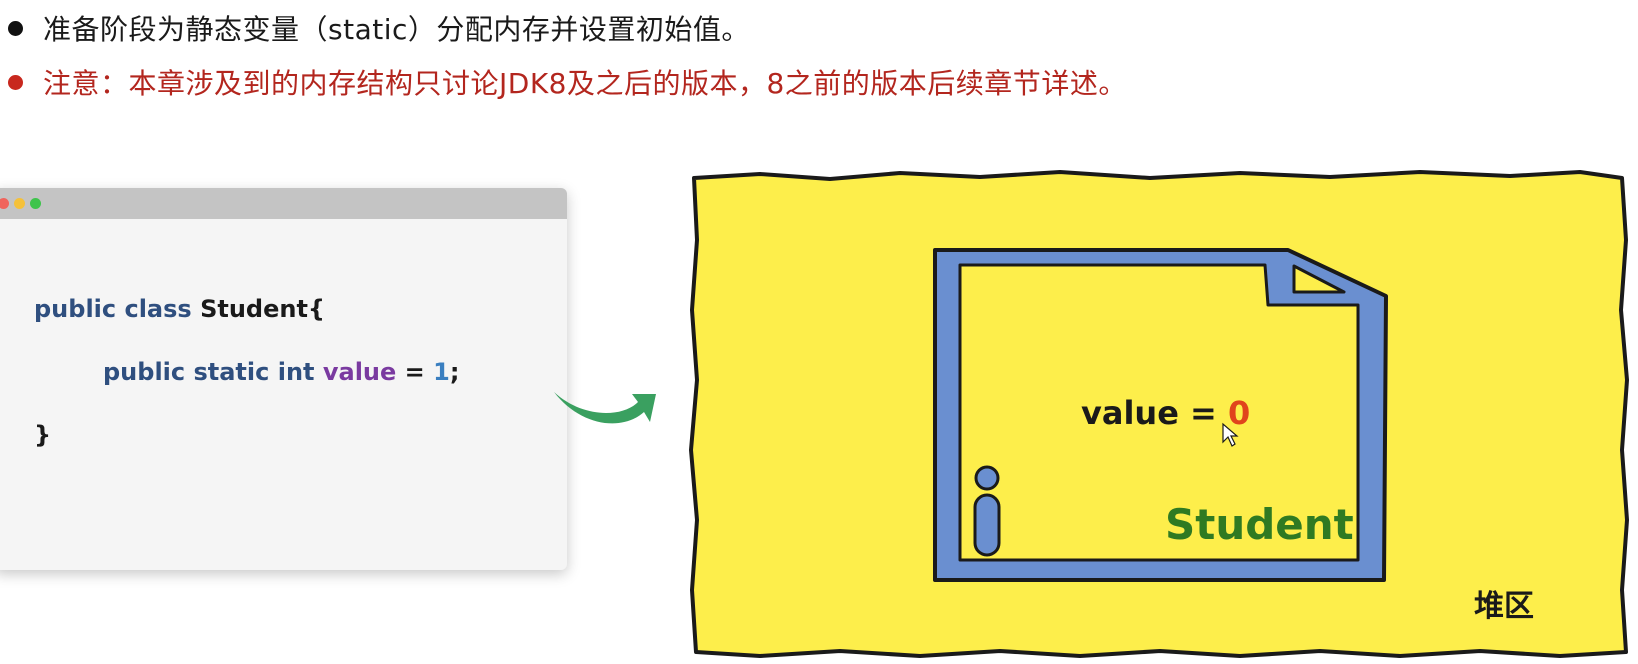 The height and width of the screenshot is (664, 1638). Describe the element at coordinates (1504, 606) in the screenshot. I see `heap-area-label: 堆区` at that location.